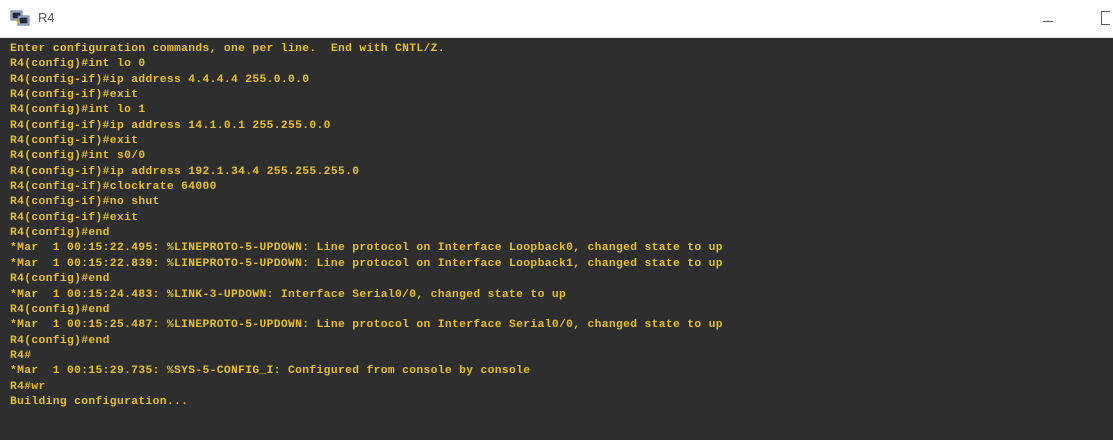  What do you see at coordinates (46, 17) in the screenshot?
I see `window-title: R4` at bounding box center [46, 17].